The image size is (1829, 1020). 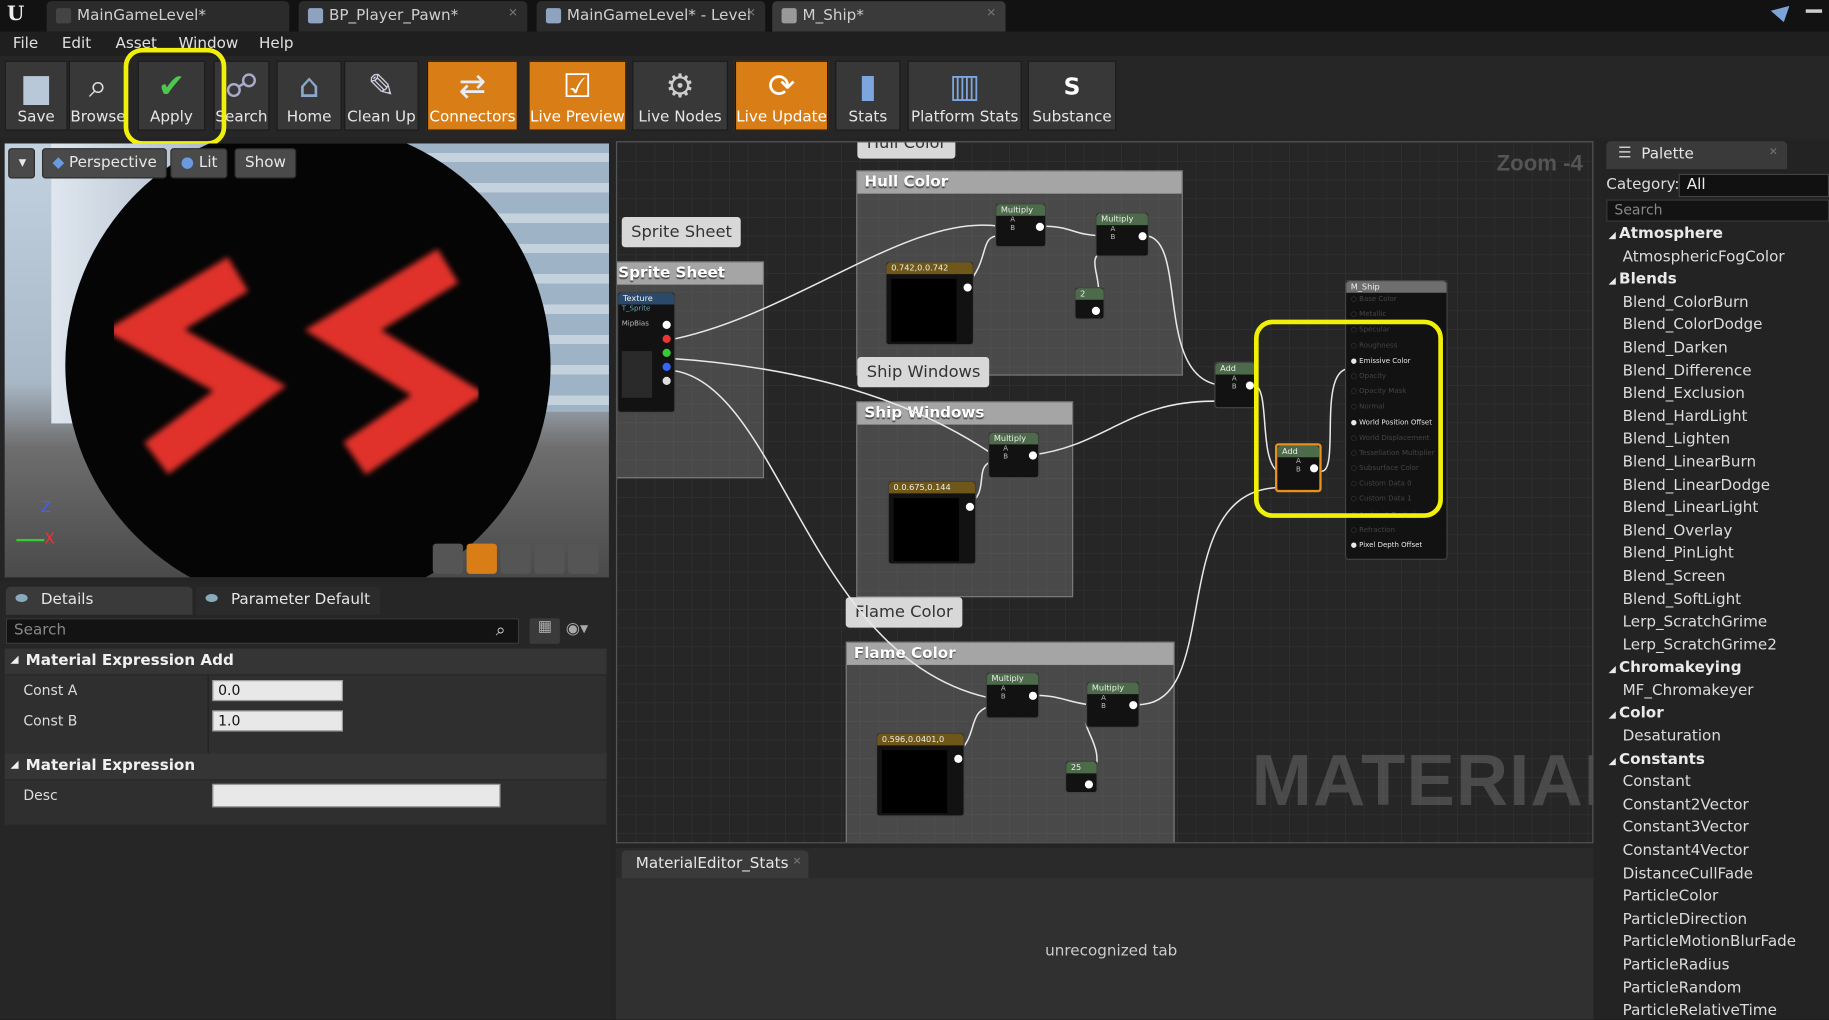 I want to click on lit-button: ● Lit, so click(x=199, y=163).